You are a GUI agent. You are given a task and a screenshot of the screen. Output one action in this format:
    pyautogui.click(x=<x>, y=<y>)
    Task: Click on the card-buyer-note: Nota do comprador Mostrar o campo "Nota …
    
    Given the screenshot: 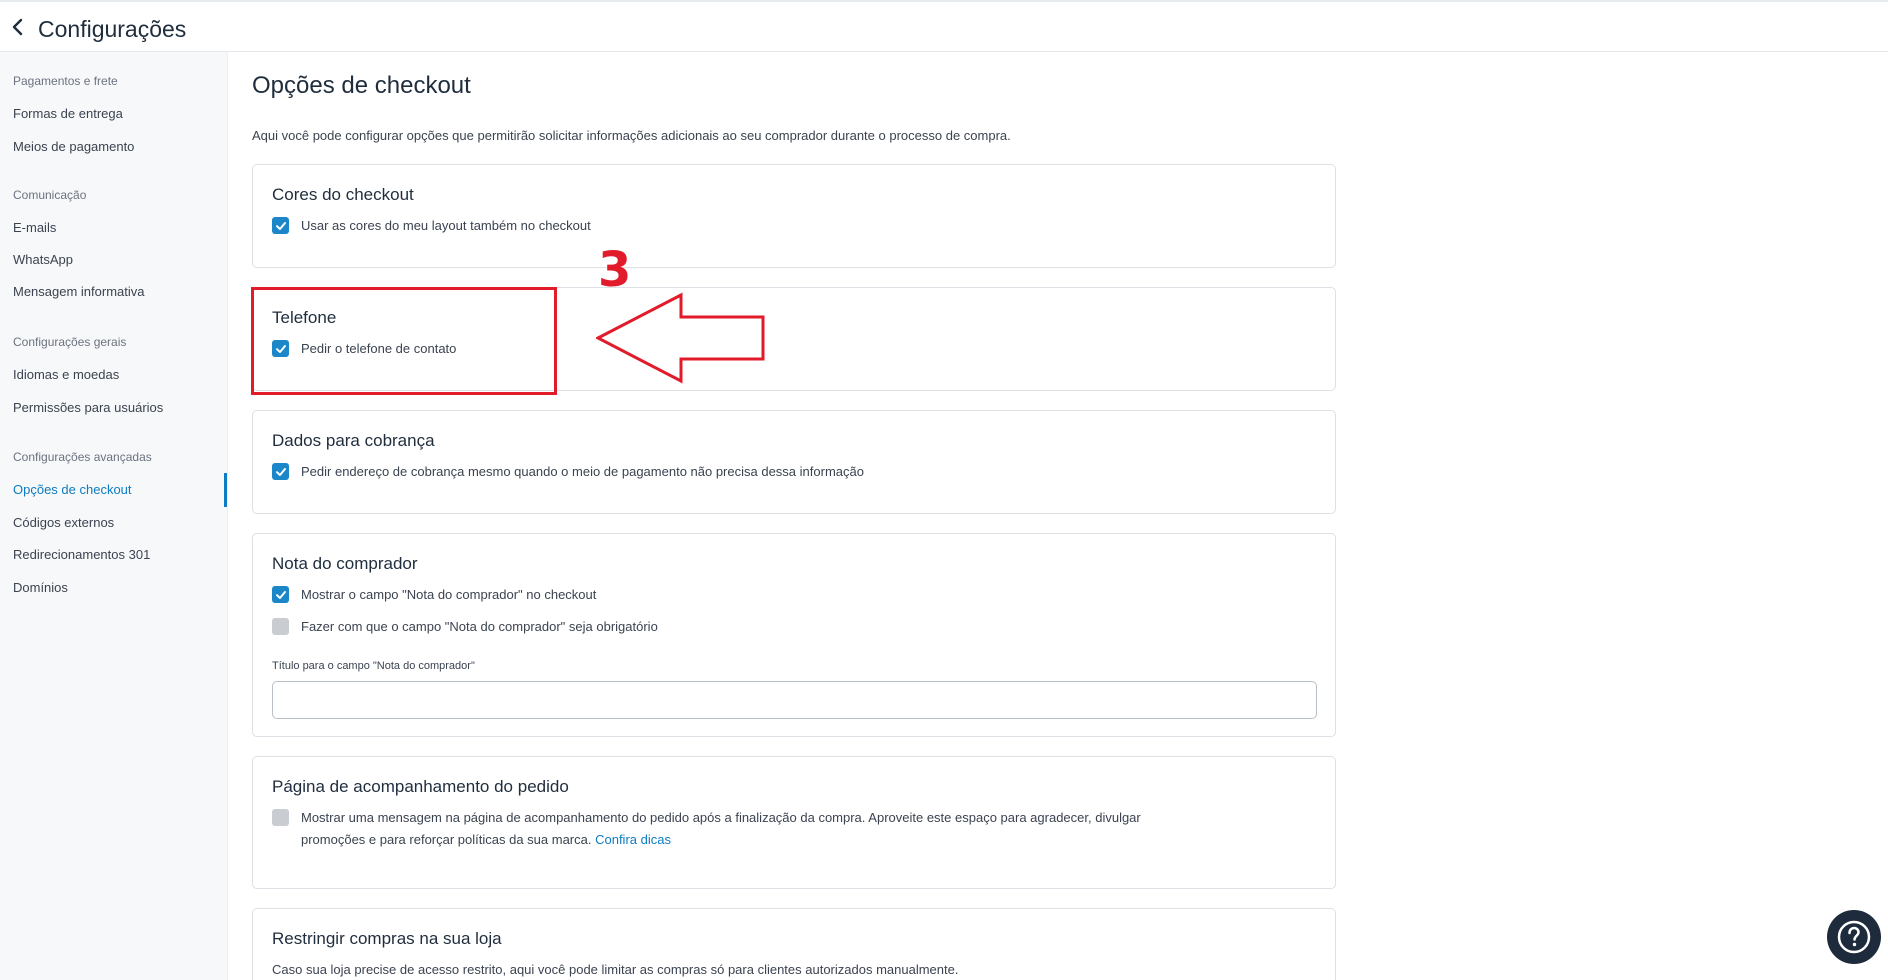 What is the action you would take?
    pyautogui.click(x=794, y=635)
    